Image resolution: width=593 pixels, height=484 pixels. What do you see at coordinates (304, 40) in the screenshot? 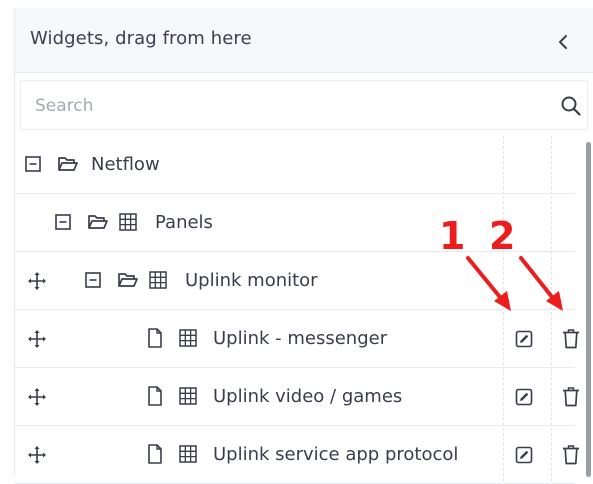
I see `panel-header: Widgets, drag from here` at bounding box center [304, 40].